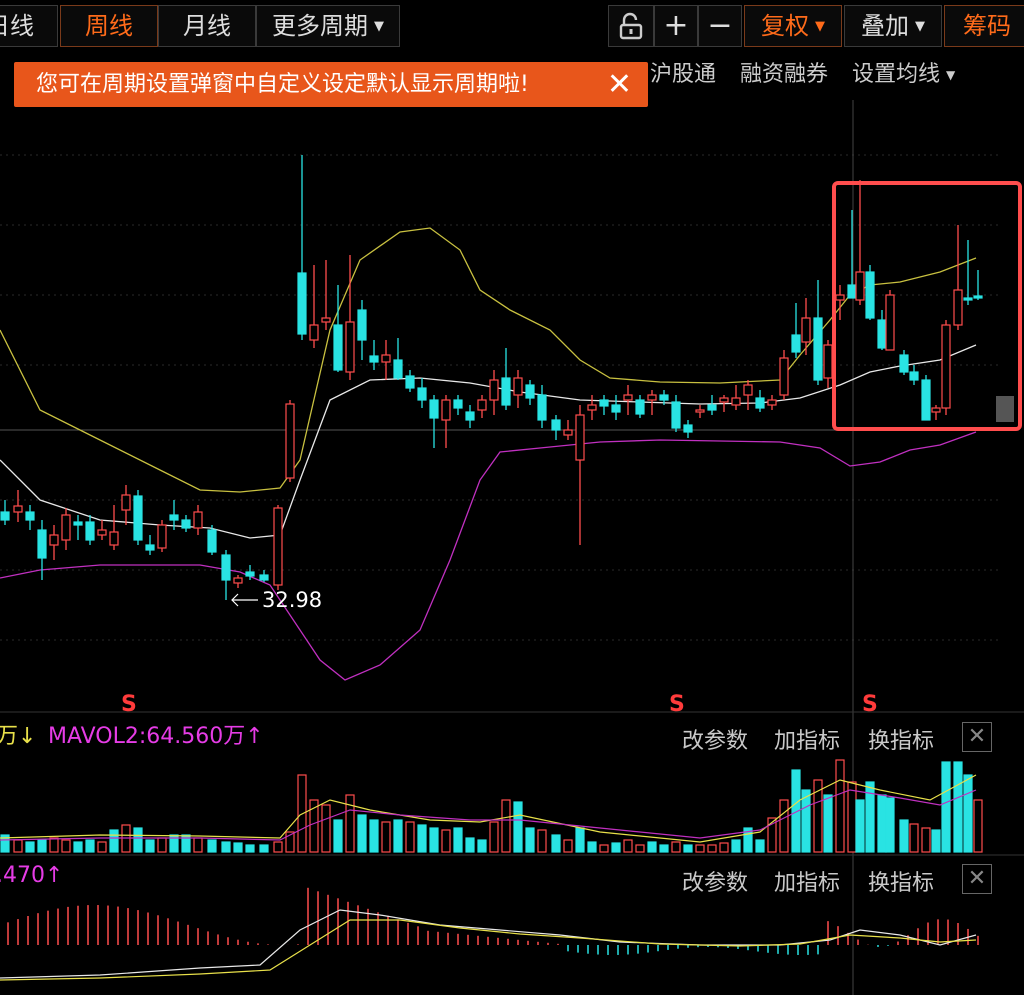 This screenshot has height=995, width=1024. What do you see at coordinates (784, 75) in the screenshot?
I see `margin-trading-link: 融资融券` at bounding box center [784, 75].